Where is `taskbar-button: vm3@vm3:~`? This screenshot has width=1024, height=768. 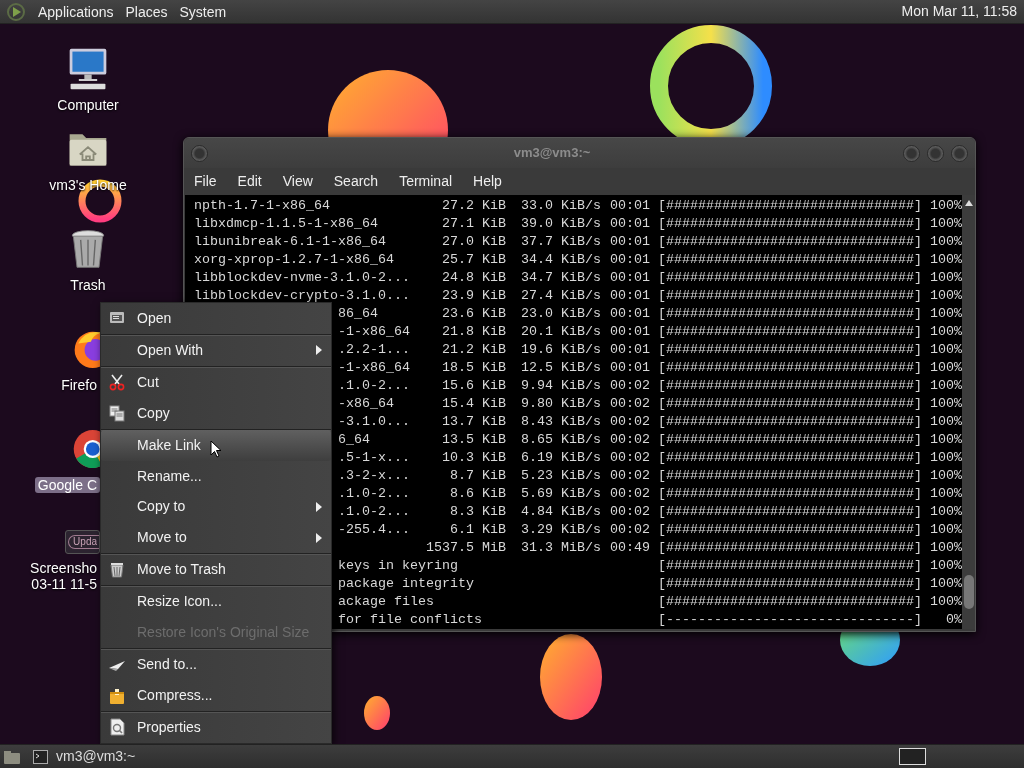
taskbar-button: vm3@vm3:~ is located at coordinates (84, 756).